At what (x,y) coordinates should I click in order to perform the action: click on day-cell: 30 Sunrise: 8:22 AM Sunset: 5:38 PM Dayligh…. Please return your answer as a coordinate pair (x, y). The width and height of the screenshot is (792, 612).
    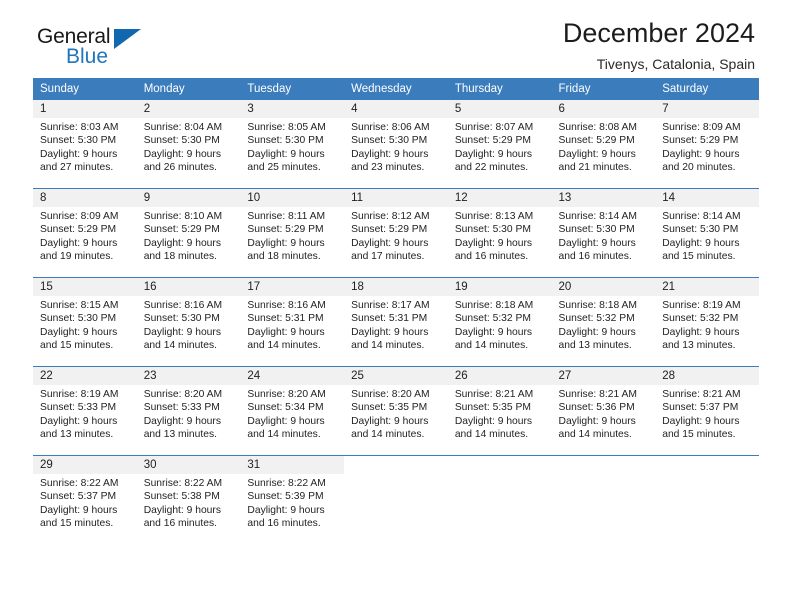
    Looking at the image, I should click on (188, 499).